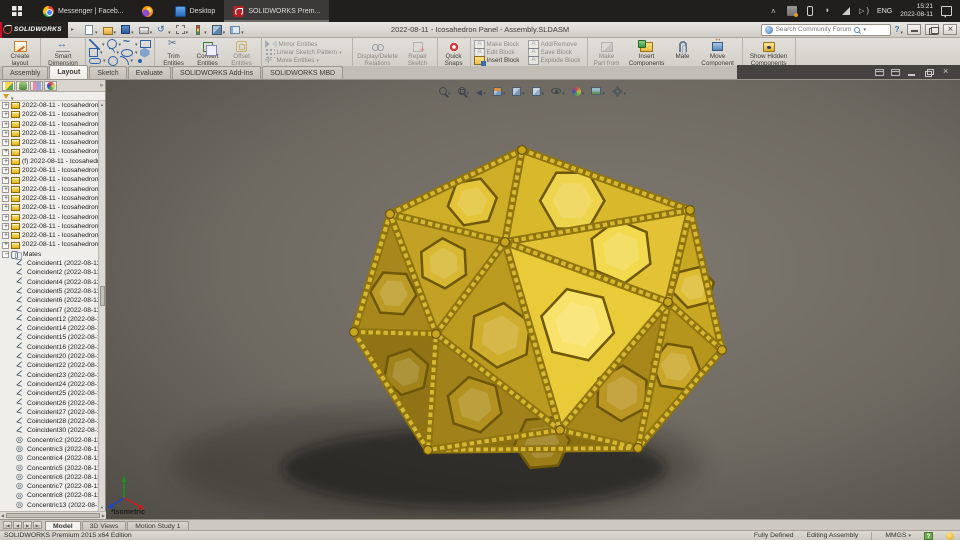 The width and height of the screenshot is (960, 540). What do you see at coordinates (912, 72) in the screenshot?
I see `doc-minimize-icon` at bounding box center [912, 72].